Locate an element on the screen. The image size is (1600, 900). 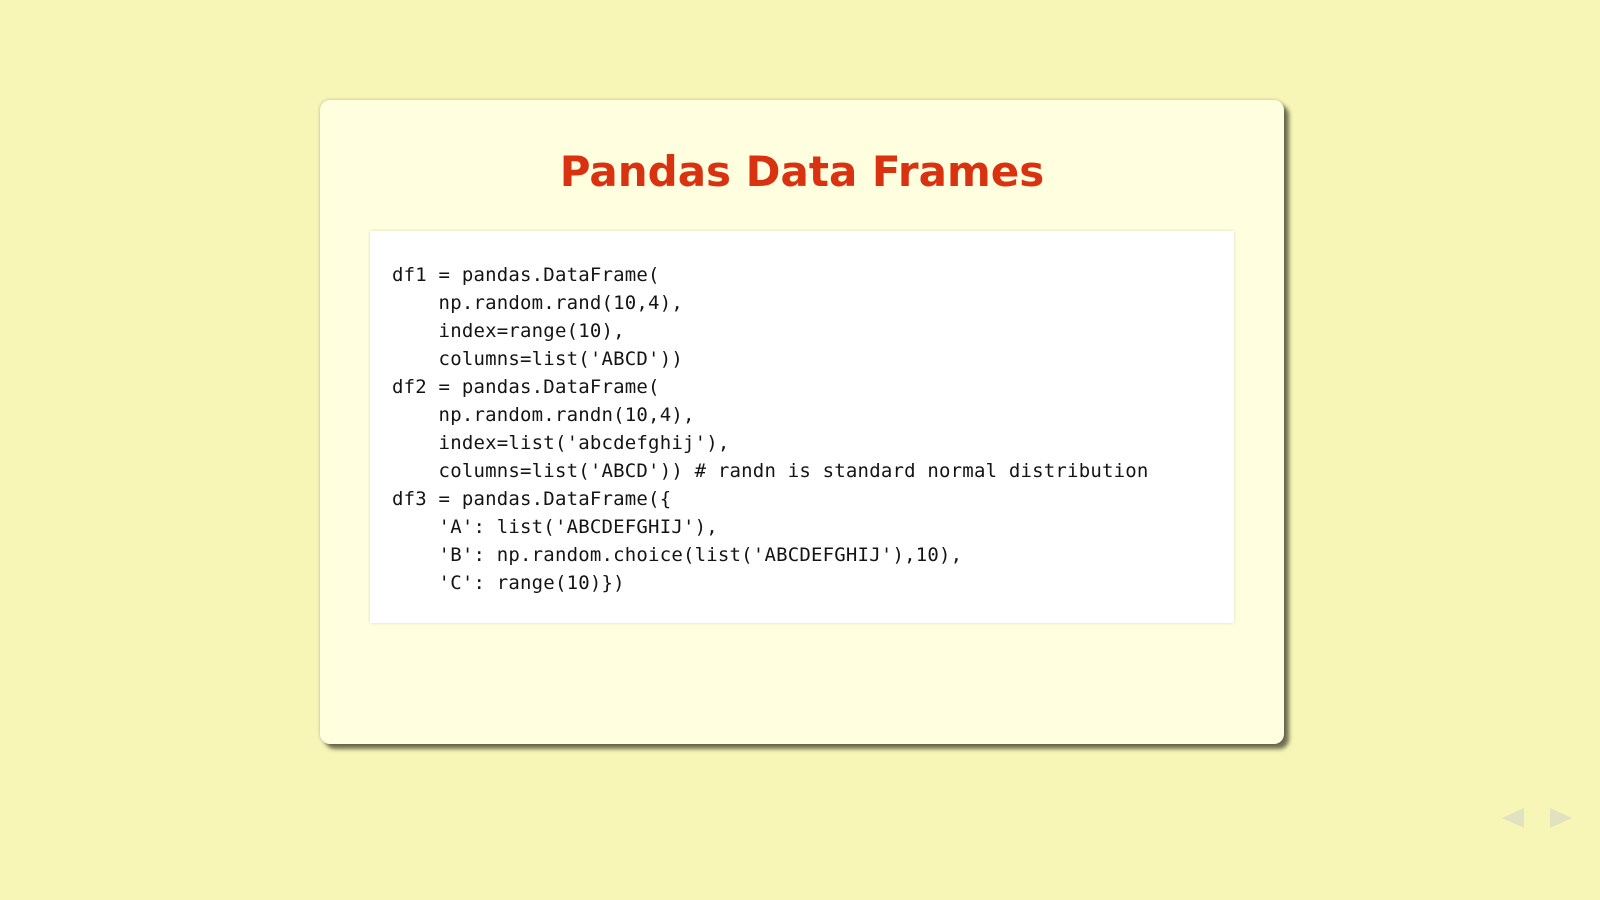
code-line: np.random.randn(10,4), is located at coordinates (543, 415).